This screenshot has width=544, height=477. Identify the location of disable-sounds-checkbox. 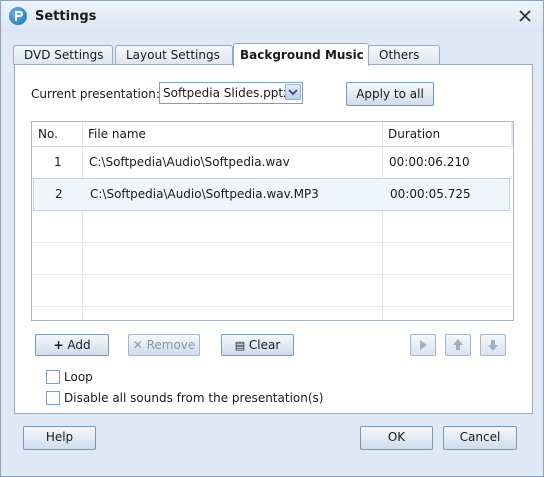
(53, 398).